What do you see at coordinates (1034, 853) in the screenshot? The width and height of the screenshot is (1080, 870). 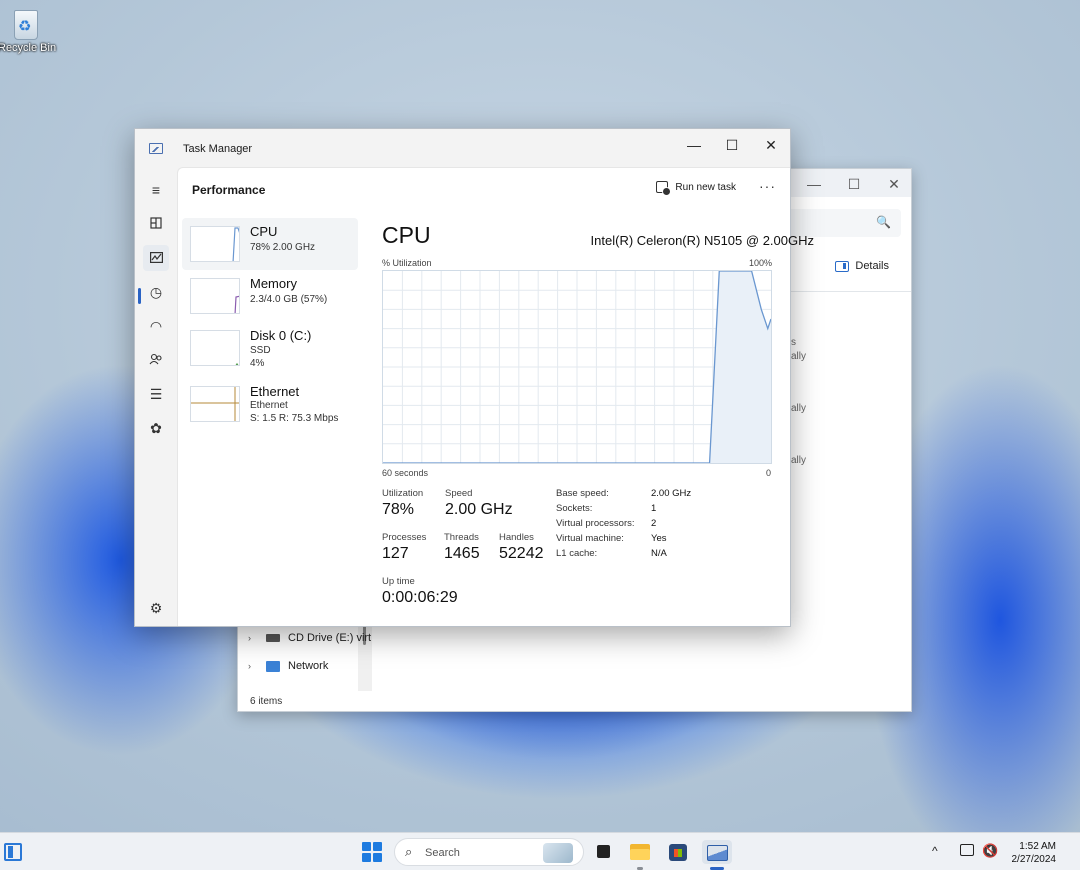 I see `system-clock: 1:52 AM 2/27/2024` at bounding box center [1034, 853].